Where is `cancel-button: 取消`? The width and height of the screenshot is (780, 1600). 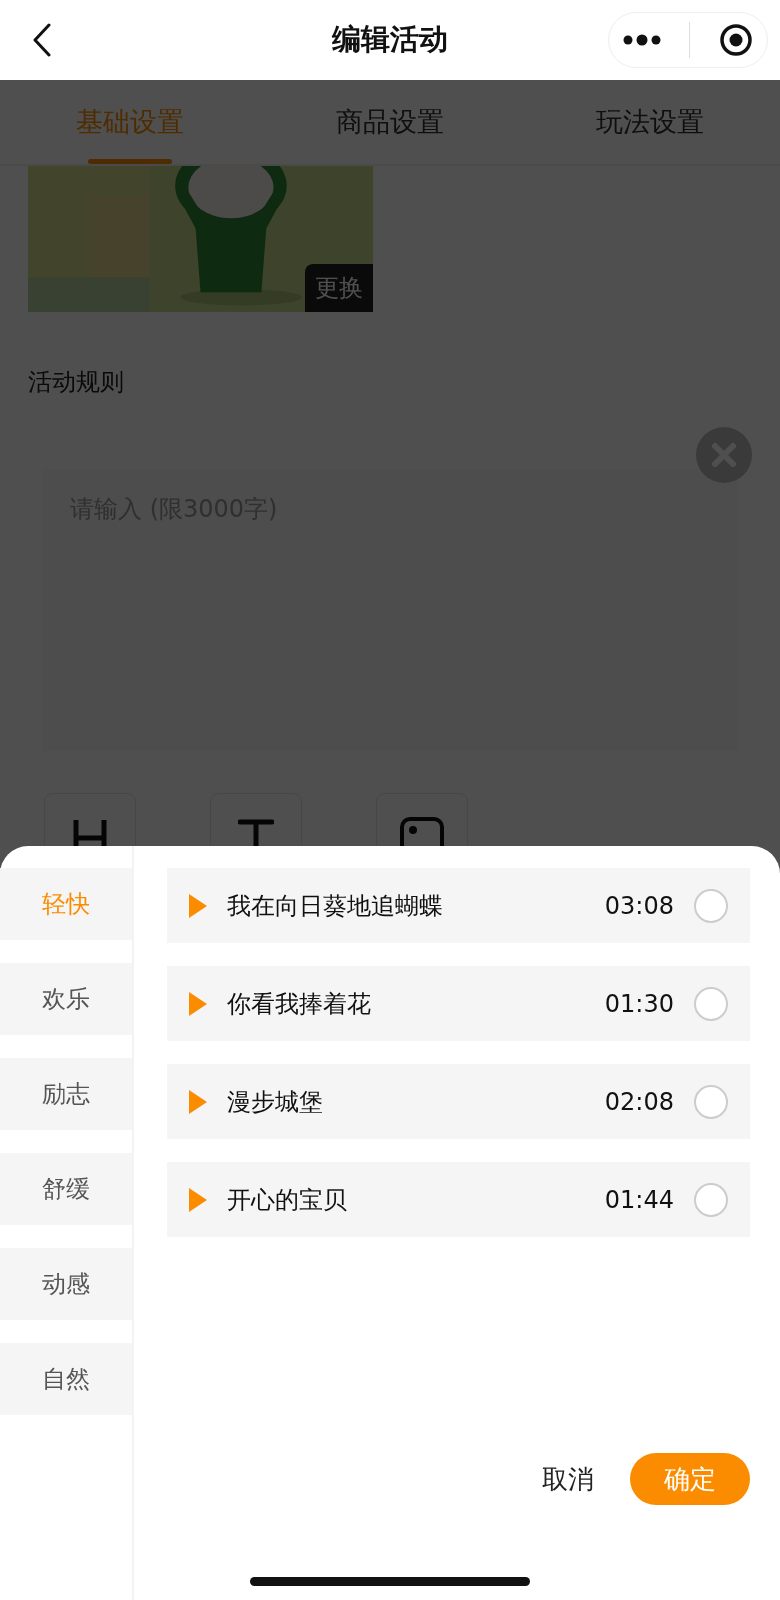 cancel-button: 取消 is located at coordinates (568, 1479).